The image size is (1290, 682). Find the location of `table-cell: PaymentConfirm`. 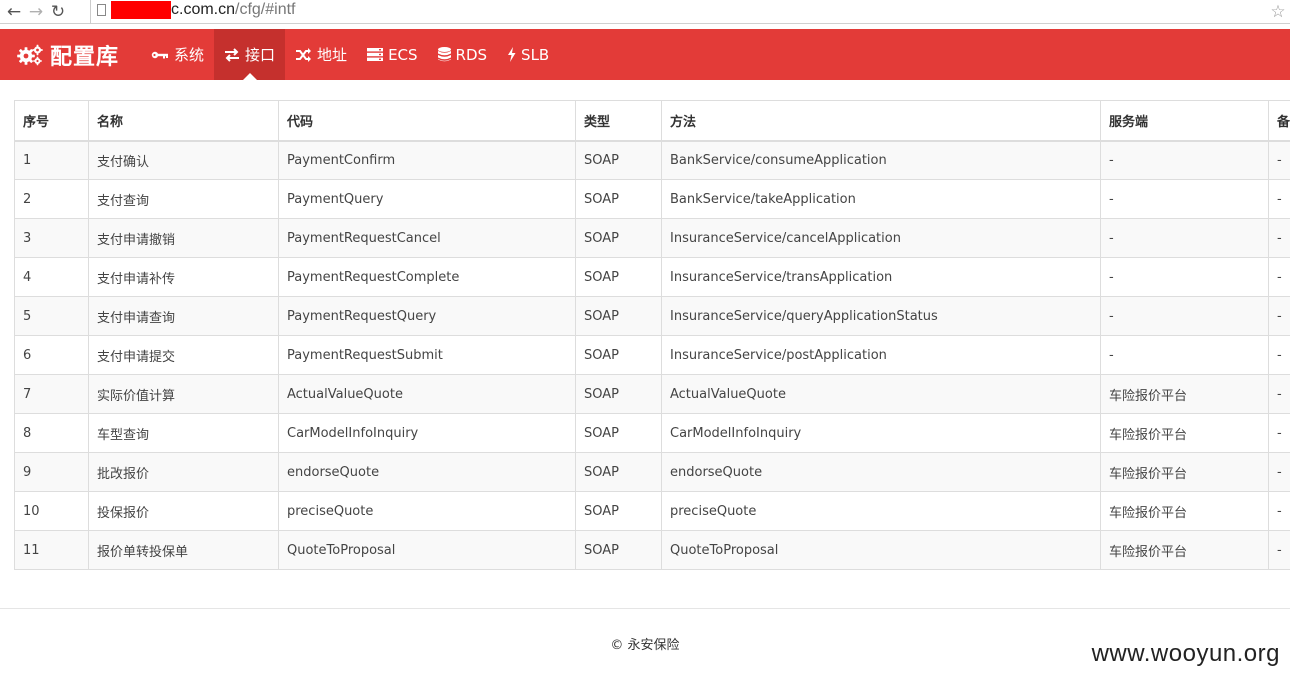

table-cell: PaymentConfirm is located at coordinates (427, 160).